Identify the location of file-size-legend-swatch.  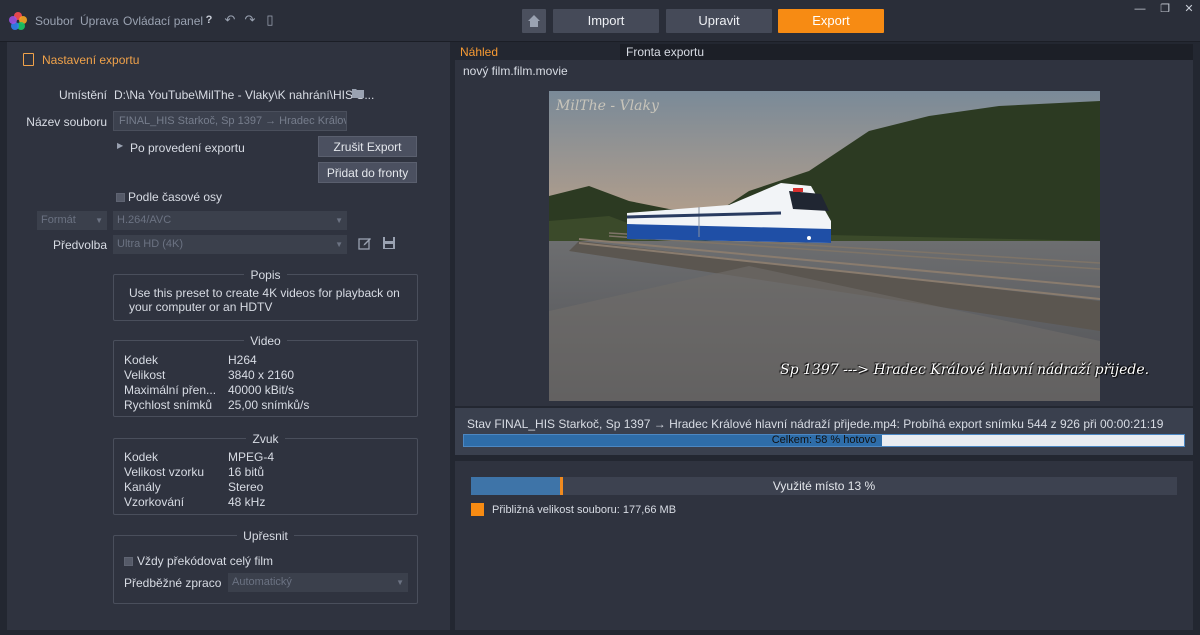
(477, 509).